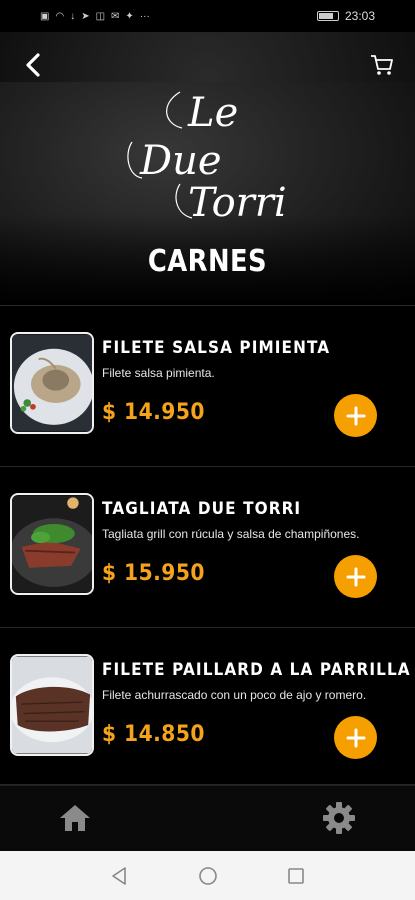 The height and width of the screenshot is (900, 415). What do you see at coordinates (207, 261) in the screenshot?
I see `page-title: CARNES` at bounding box center [207, 261].